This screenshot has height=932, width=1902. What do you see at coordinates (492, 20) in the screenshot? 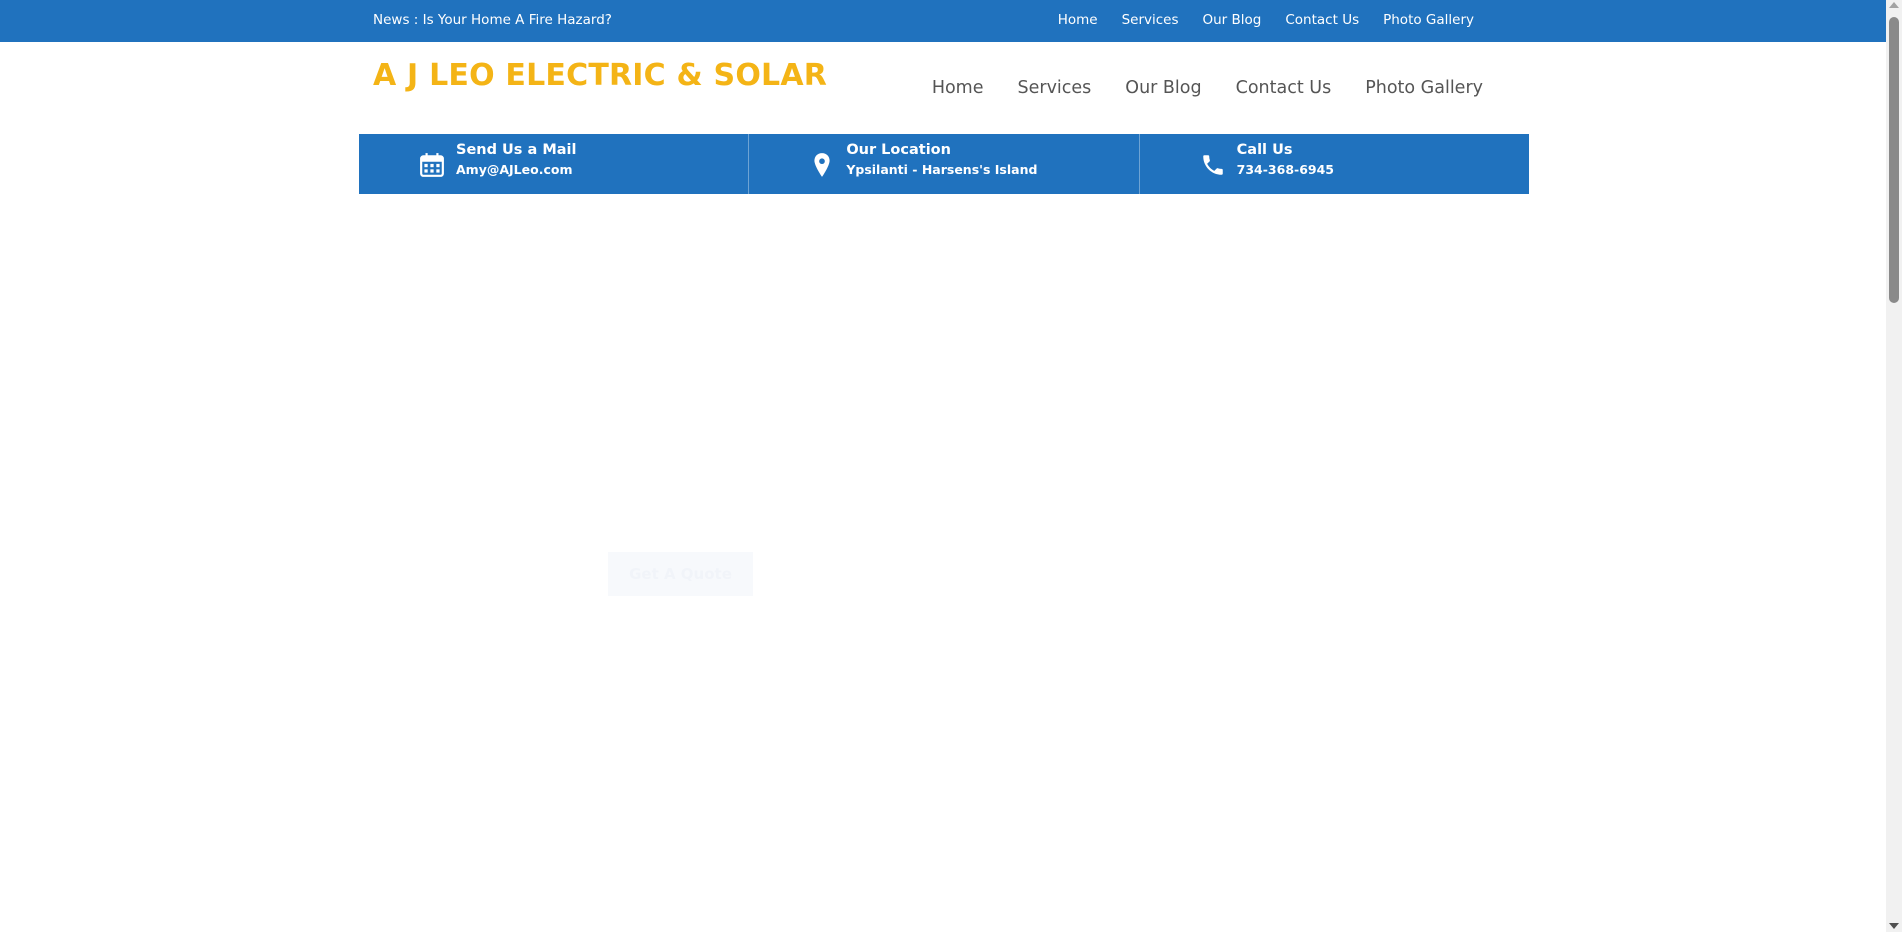
I see `news-ticker: News : Is Your Home A Fire Hazard?` at bounding box center [492, 20].